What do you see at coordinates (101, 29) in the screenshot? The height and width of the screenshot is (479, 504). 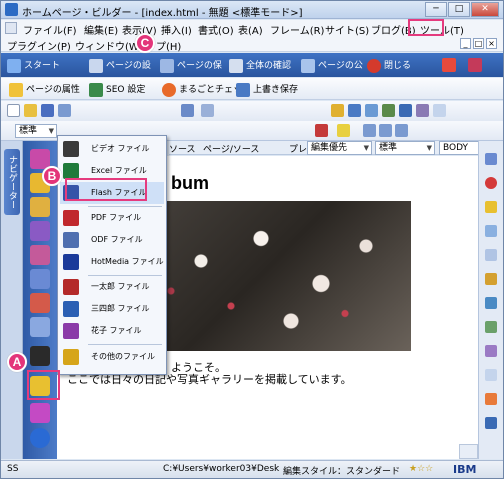 I see `menu-edit: 編集(E)` at bounding box center [101, 29].